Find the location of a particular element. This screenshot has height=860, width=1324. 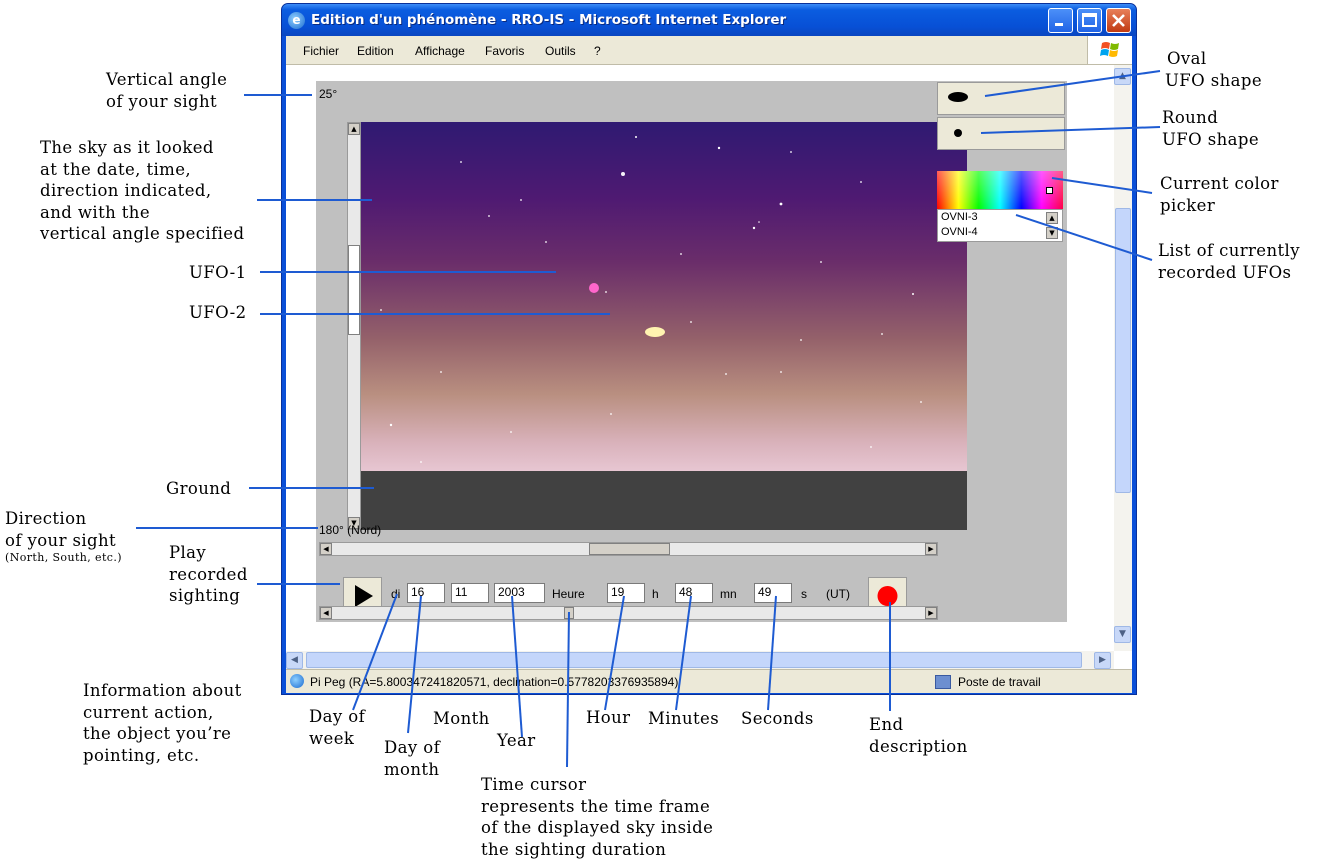

page-scroll-up-icon: ▲ is located at coordinates (1122, 76).